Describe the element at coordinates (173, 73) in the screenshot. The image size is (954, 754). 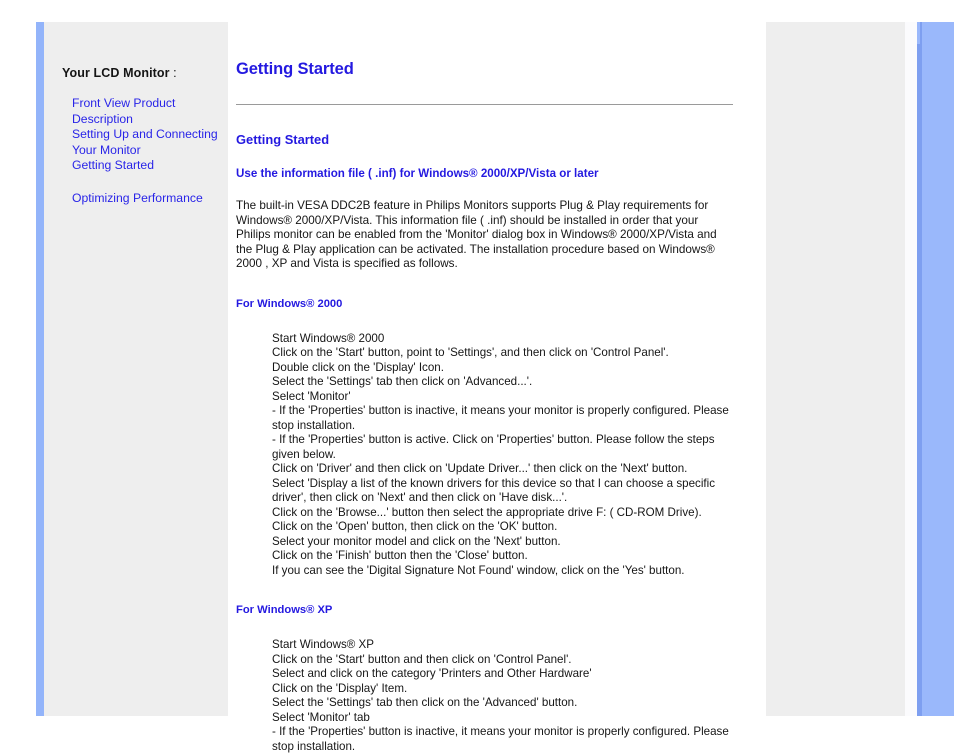
I see `sidebar-heading-colon: :` at that location.